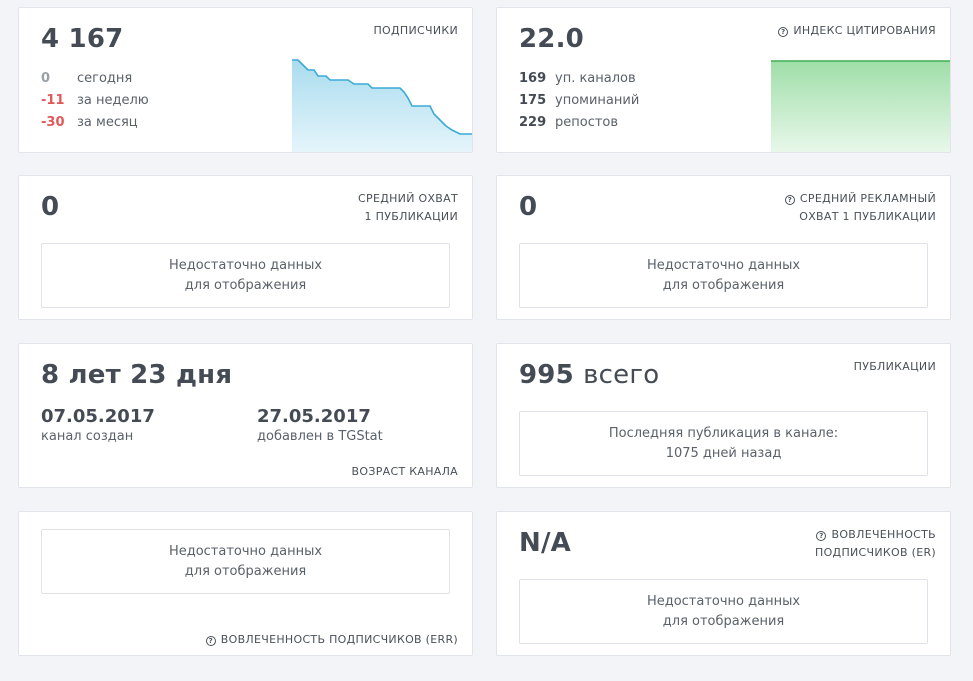 This screenshot has height=681, width=973. What do you see at coordinates (860, 208) in the screenshot?
I see `avg-ad-reach-caption: ? СРЕДНИЙ РЕКЛАМНЫЙ ОХВАТ 1 ПУБЛИКАЦИИ` at bounding box center [860, 208].